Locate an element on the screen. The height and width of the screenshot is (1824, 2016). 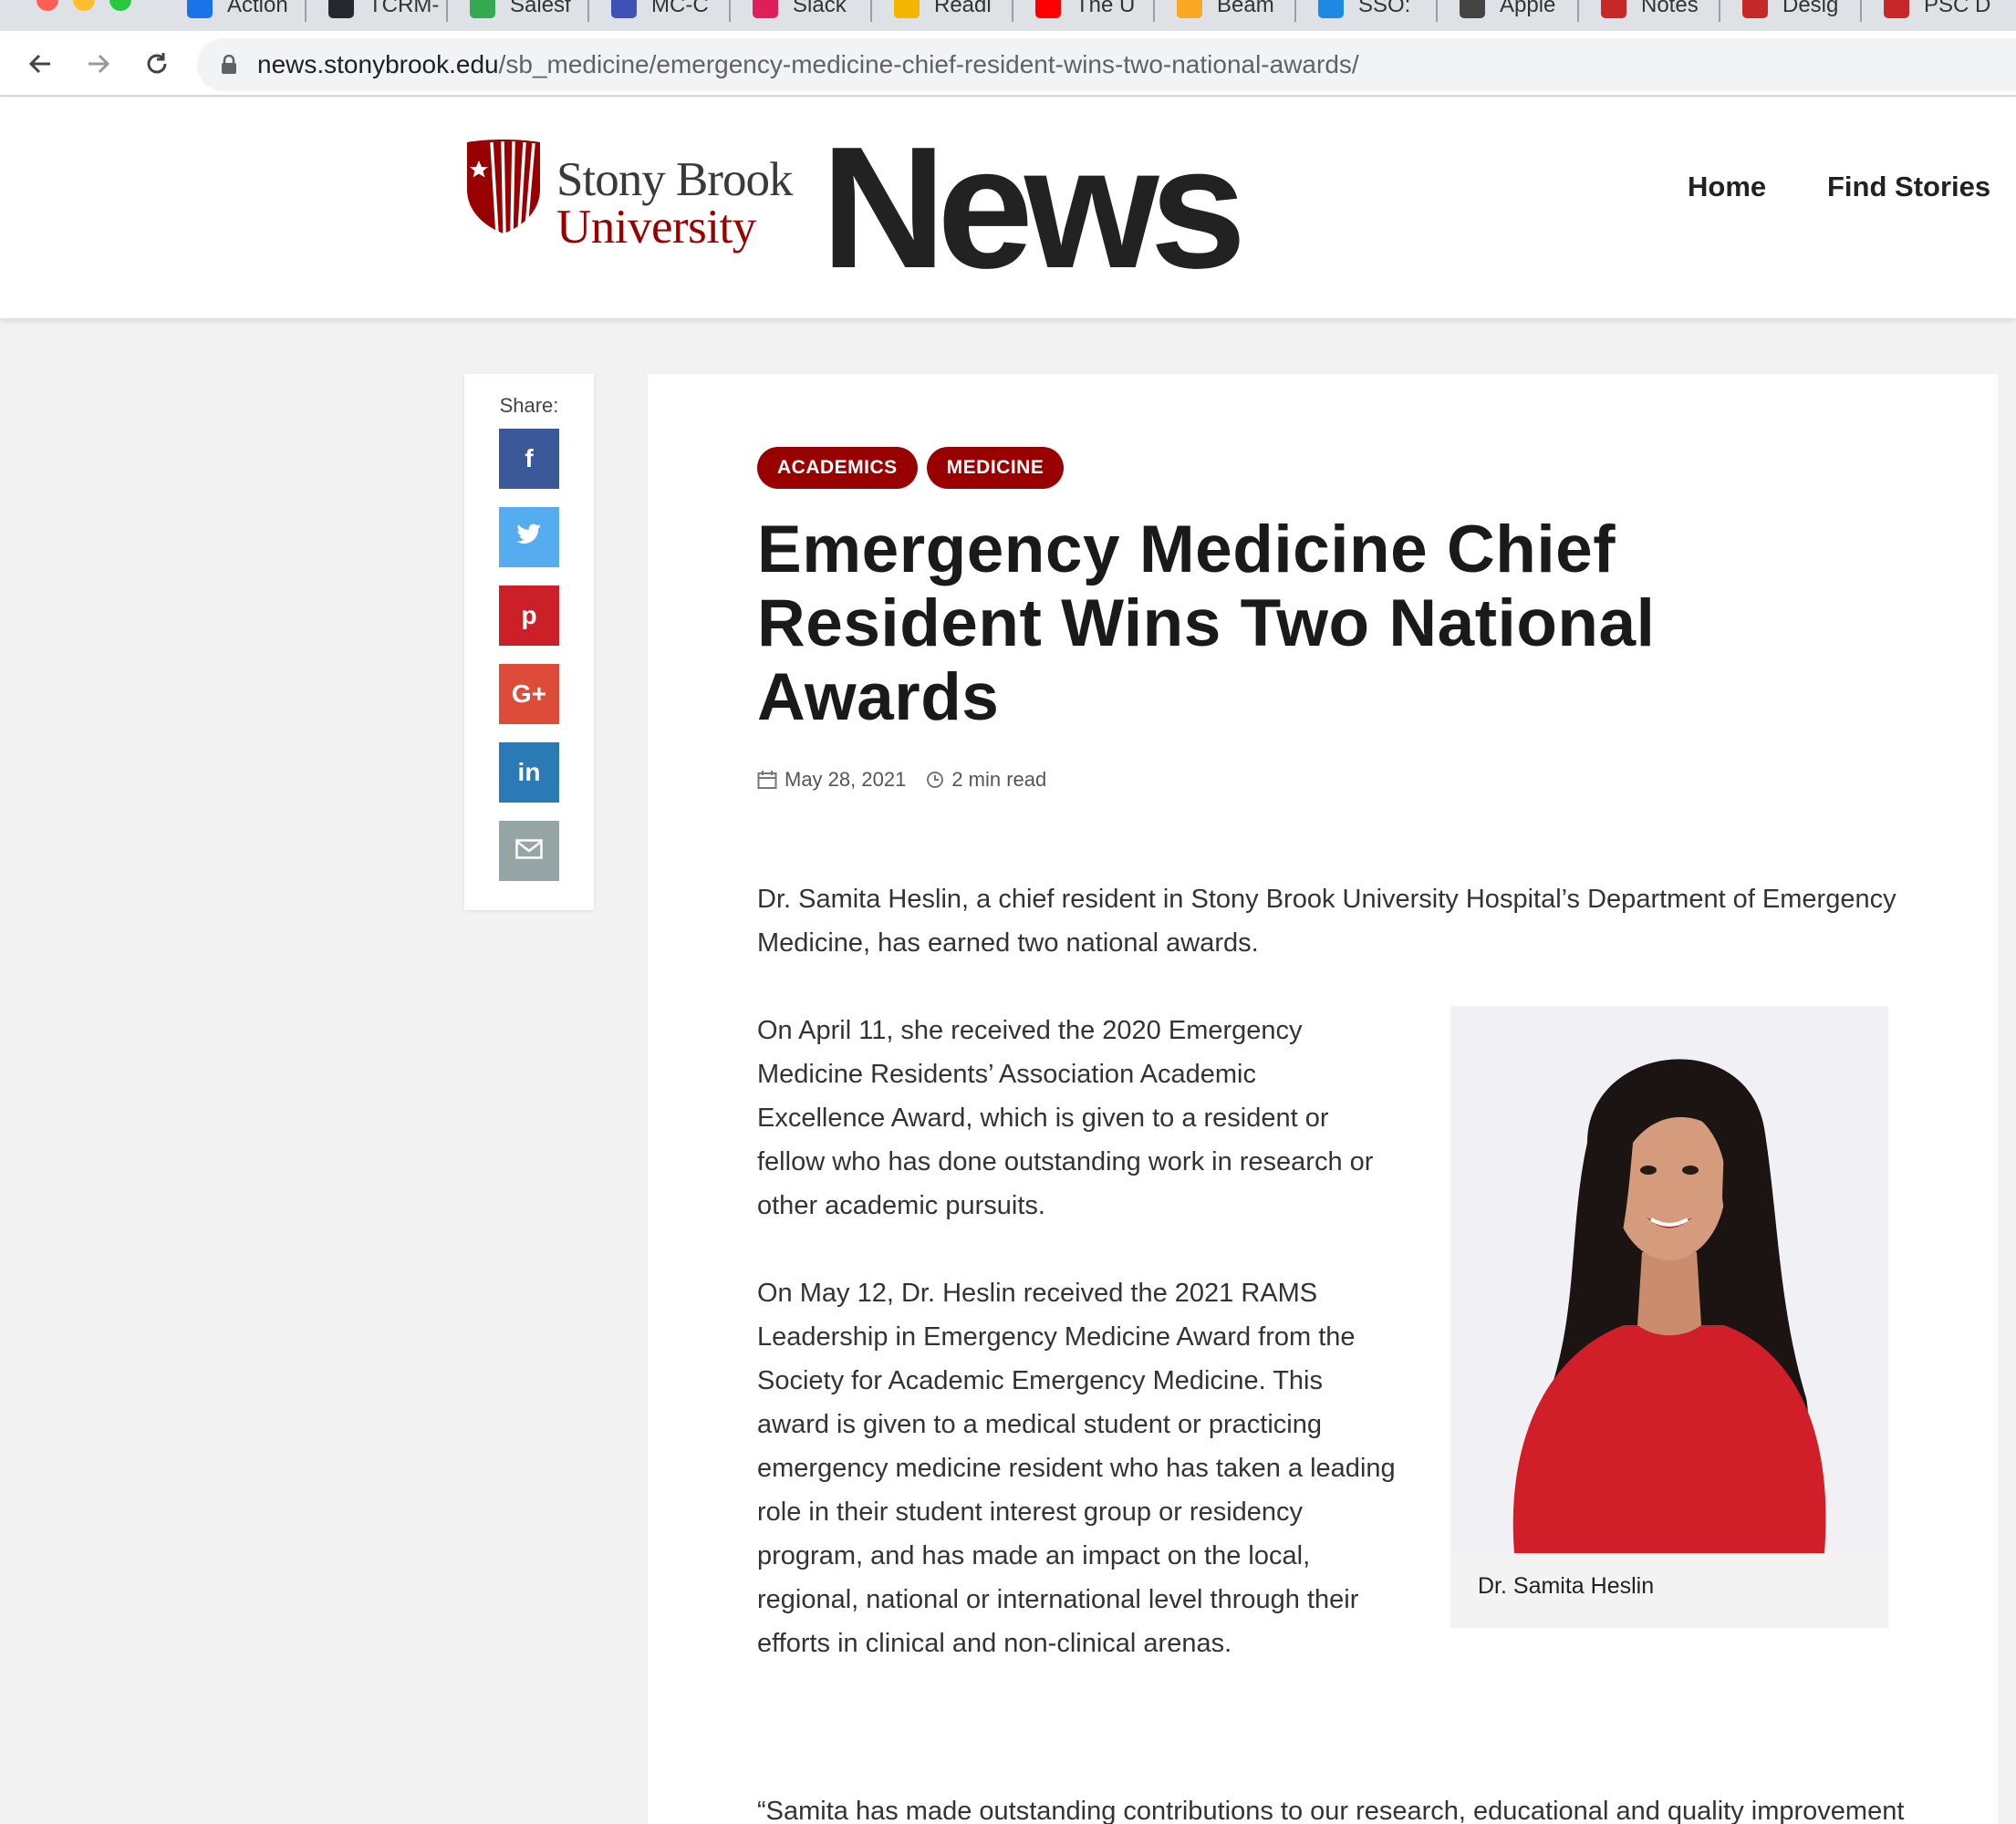
article-meta: May 28, 2021 2 min read is located at coordinates (902, 780).